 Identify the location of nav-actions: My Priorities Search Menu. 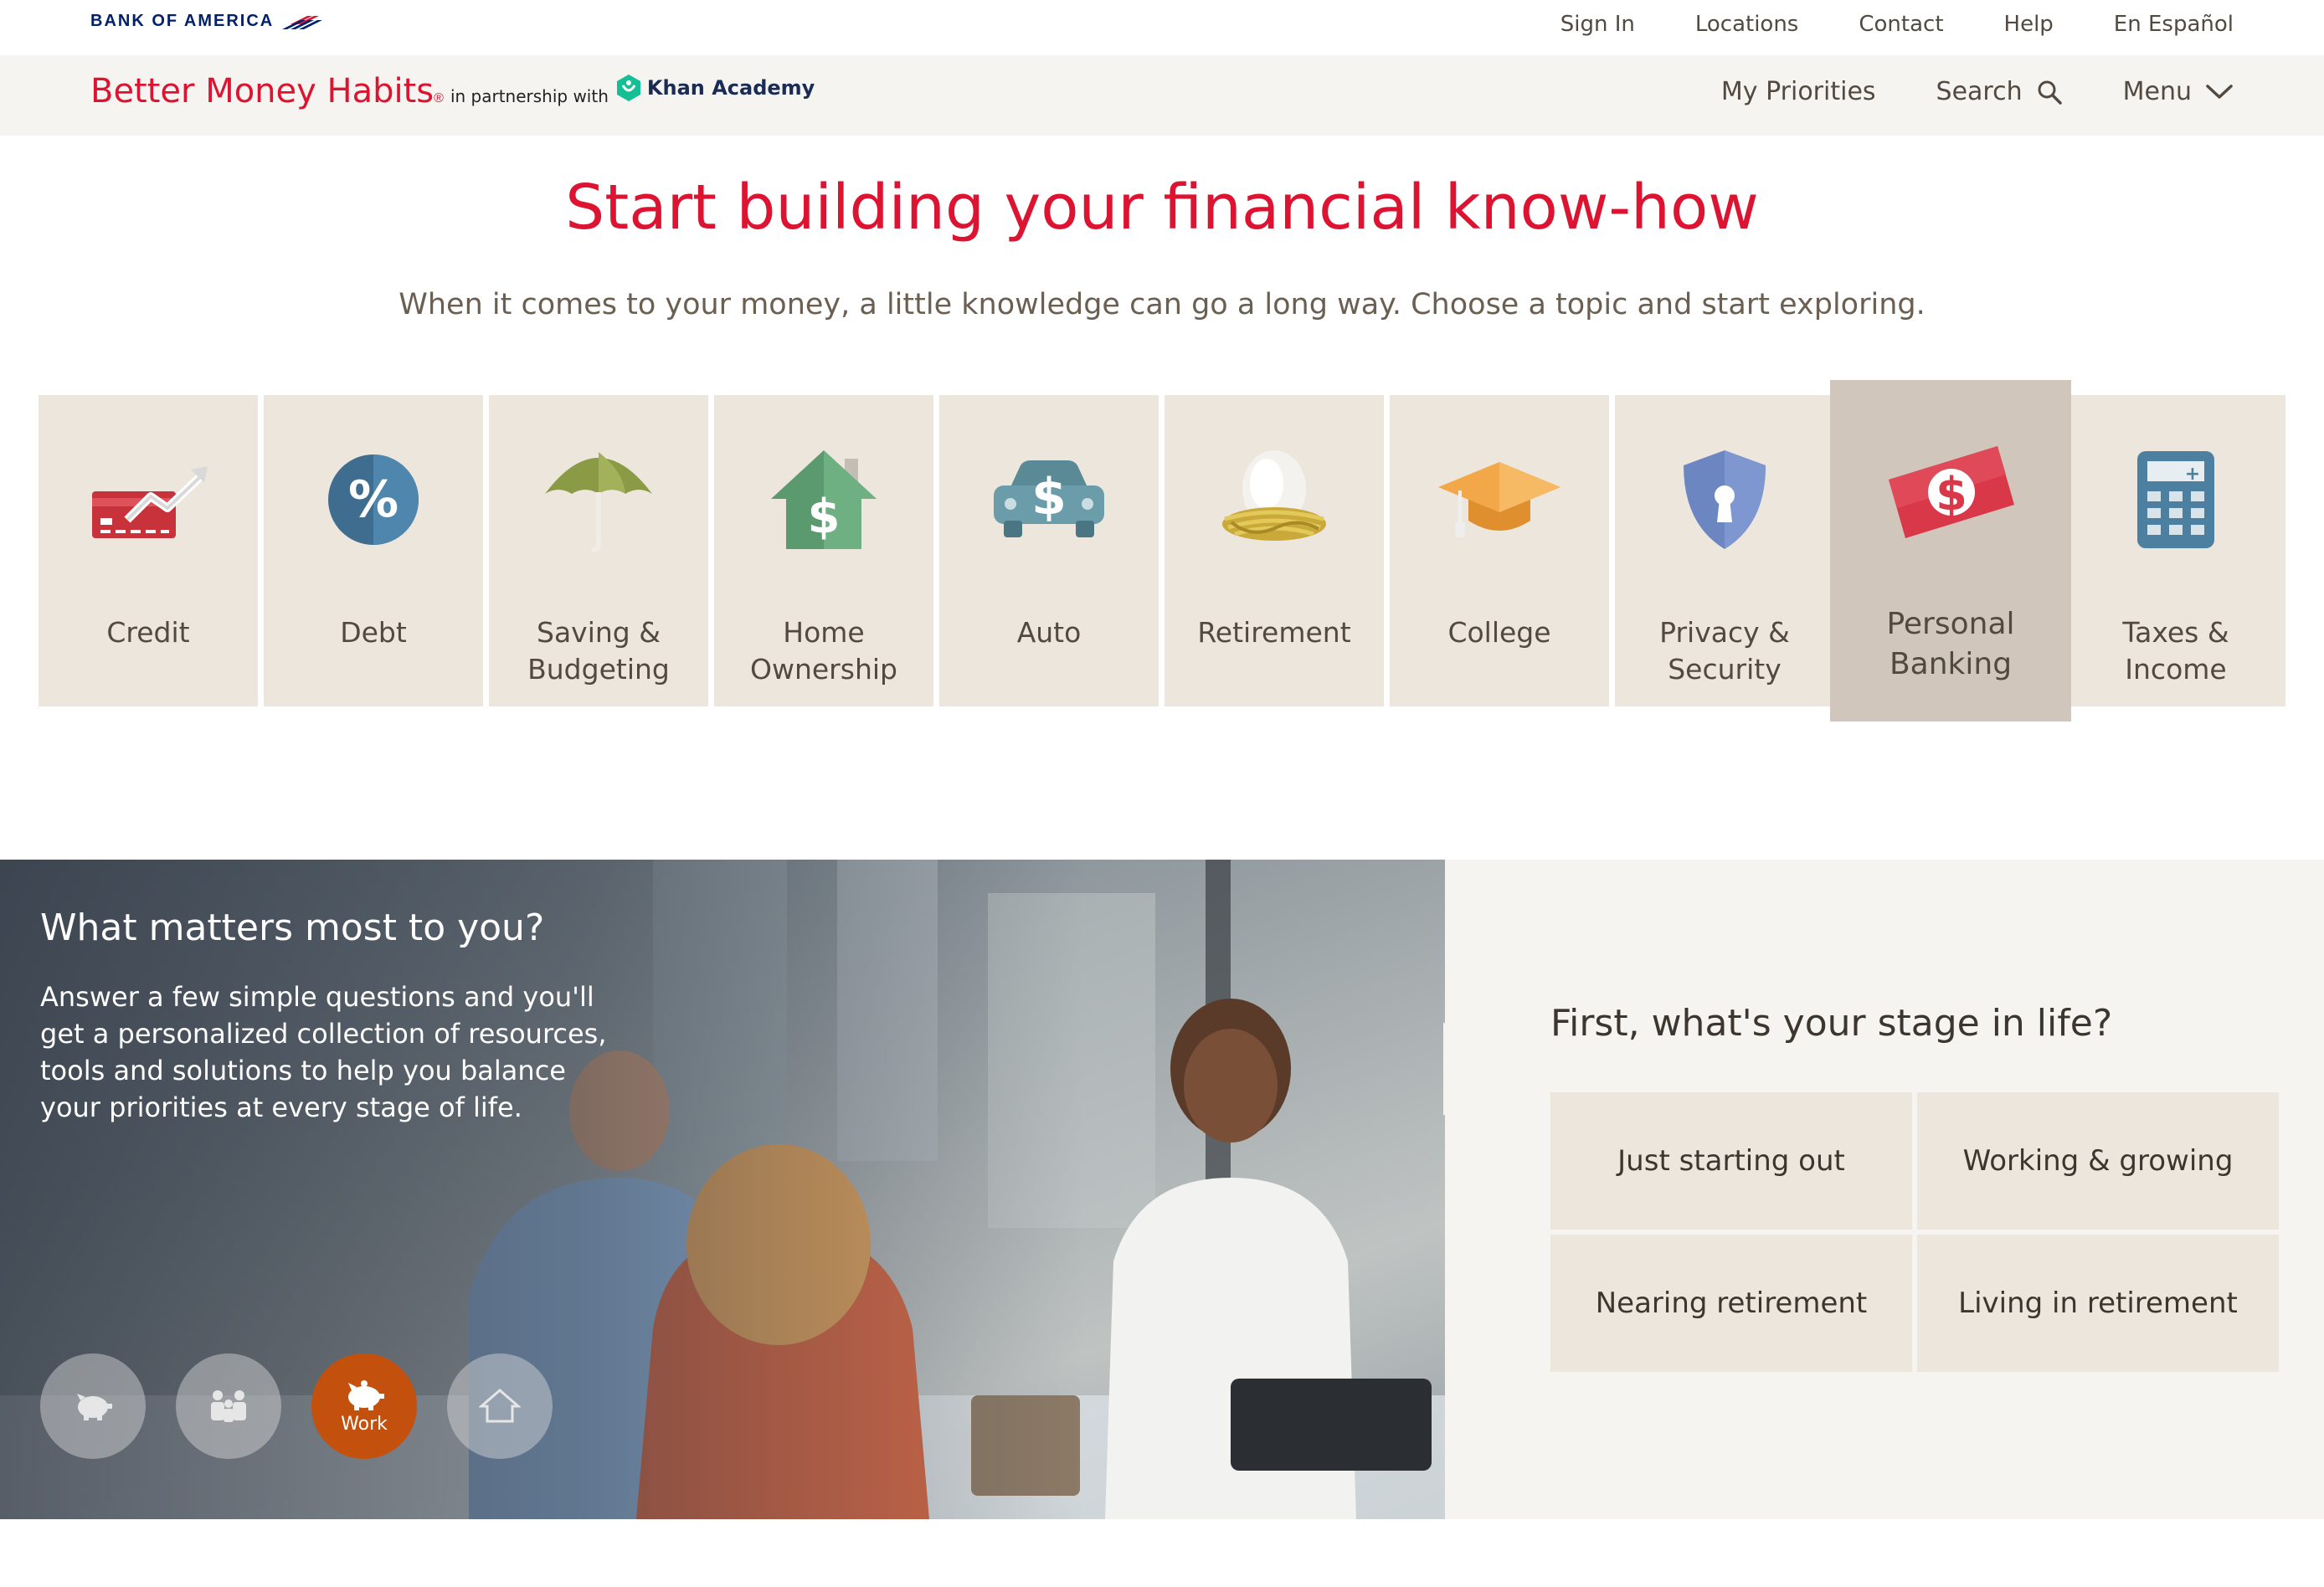
(1947, 91).